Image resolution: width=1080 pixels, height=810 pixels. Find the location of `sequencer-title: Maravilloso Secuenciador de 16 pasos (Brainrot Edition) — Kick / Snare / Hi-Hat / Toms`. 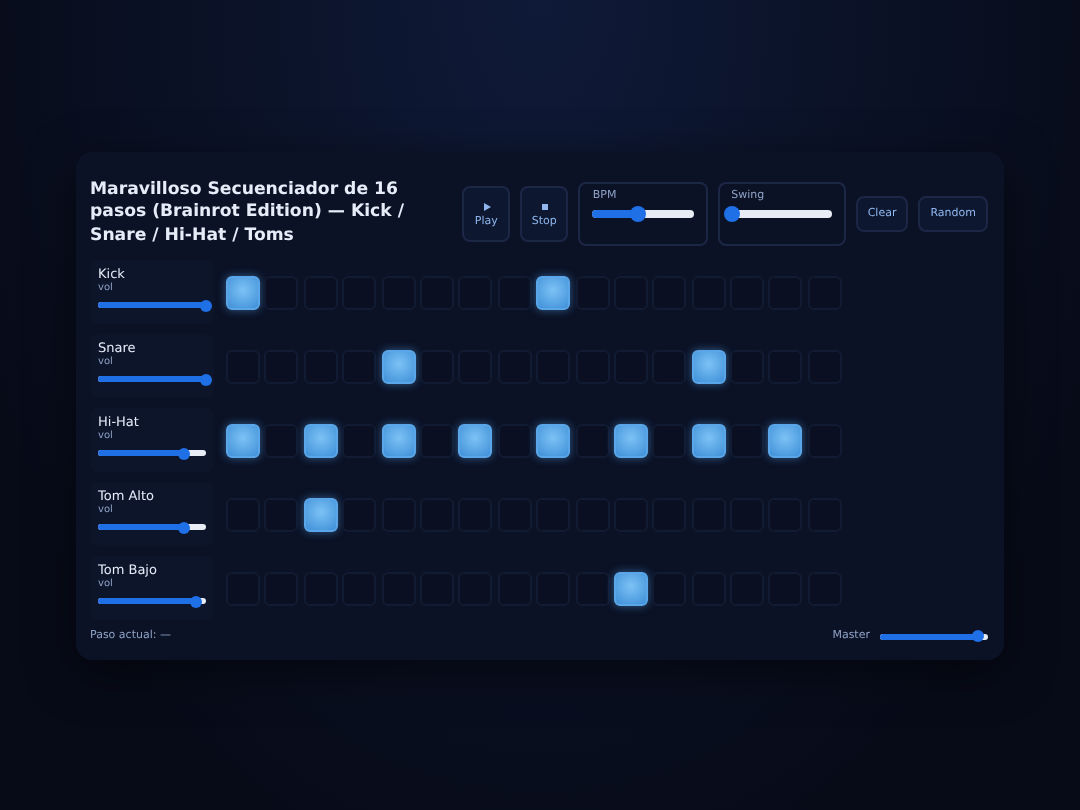

sequencer-title: Maravilloso Secuenciador de 16 pasos (Brainrot Edition) — Kick / Snare / Hi-Hat / Toms is located at coordinates (248, 214).